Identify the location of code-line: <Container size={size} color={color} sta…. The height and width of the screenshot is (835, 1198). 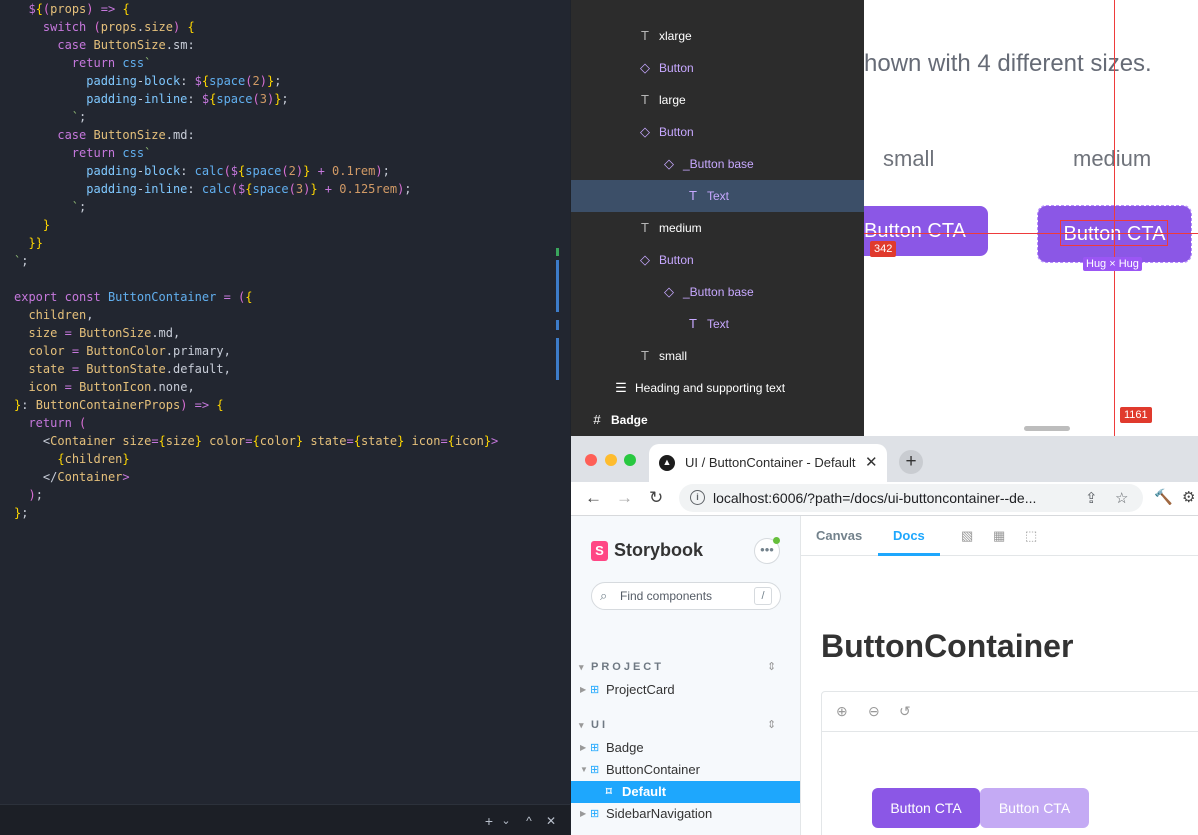
(280, 441).